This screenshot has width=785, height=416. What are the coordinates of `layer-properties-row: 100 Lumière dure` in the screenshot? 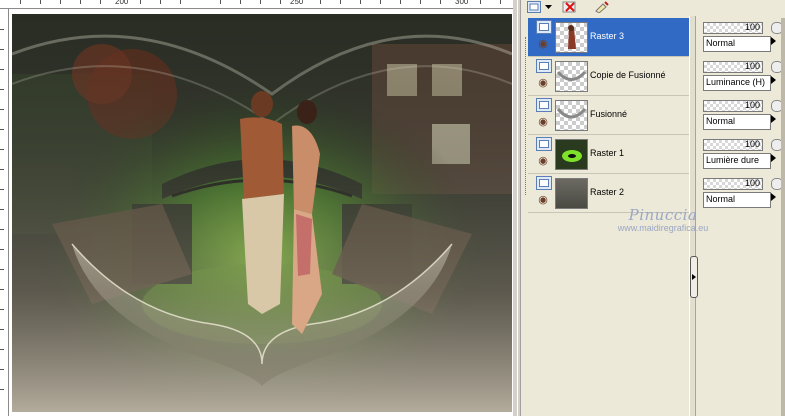 It's located at (740, 154).